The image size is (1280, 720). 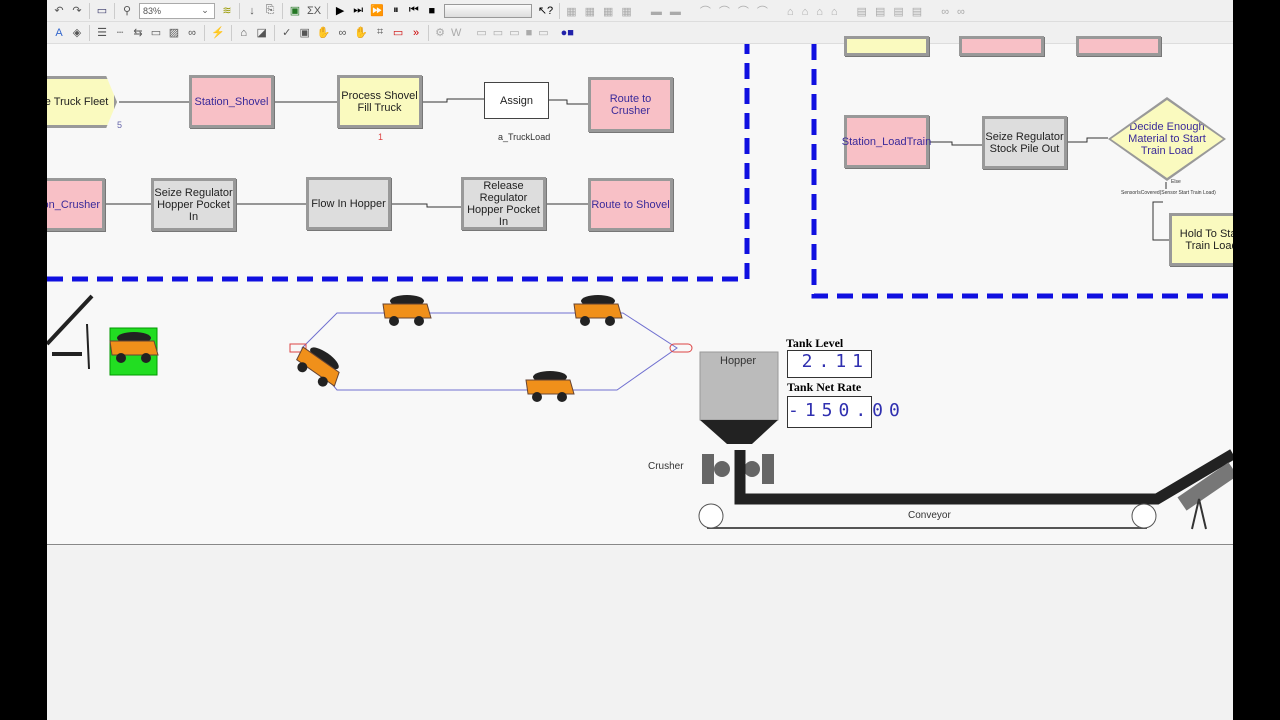 I want to click on layers-icon: ▭, so click(x=102, y=10).